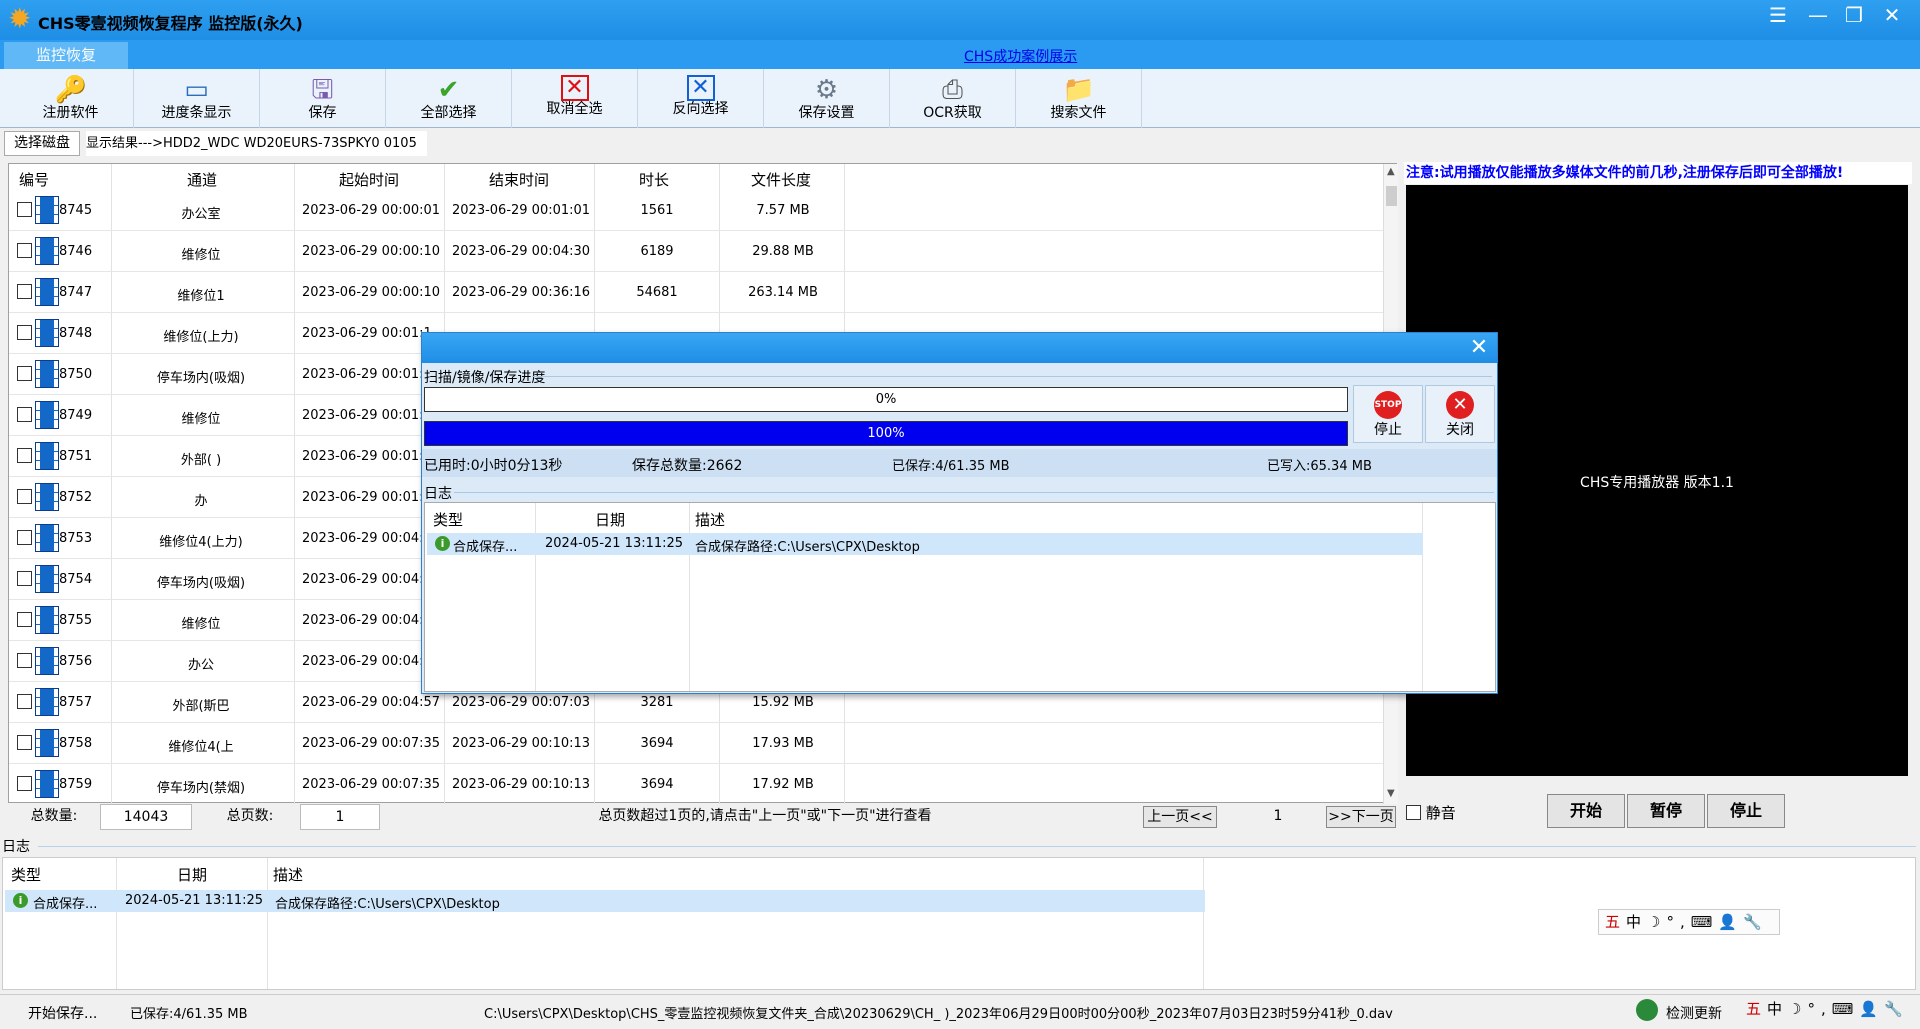 This screenshot has height=1029, width=1920. Describe the element at coordinates (197, 98) in the screenshot. I see `progress-display-button: ▭ 进度条显示` at that location.